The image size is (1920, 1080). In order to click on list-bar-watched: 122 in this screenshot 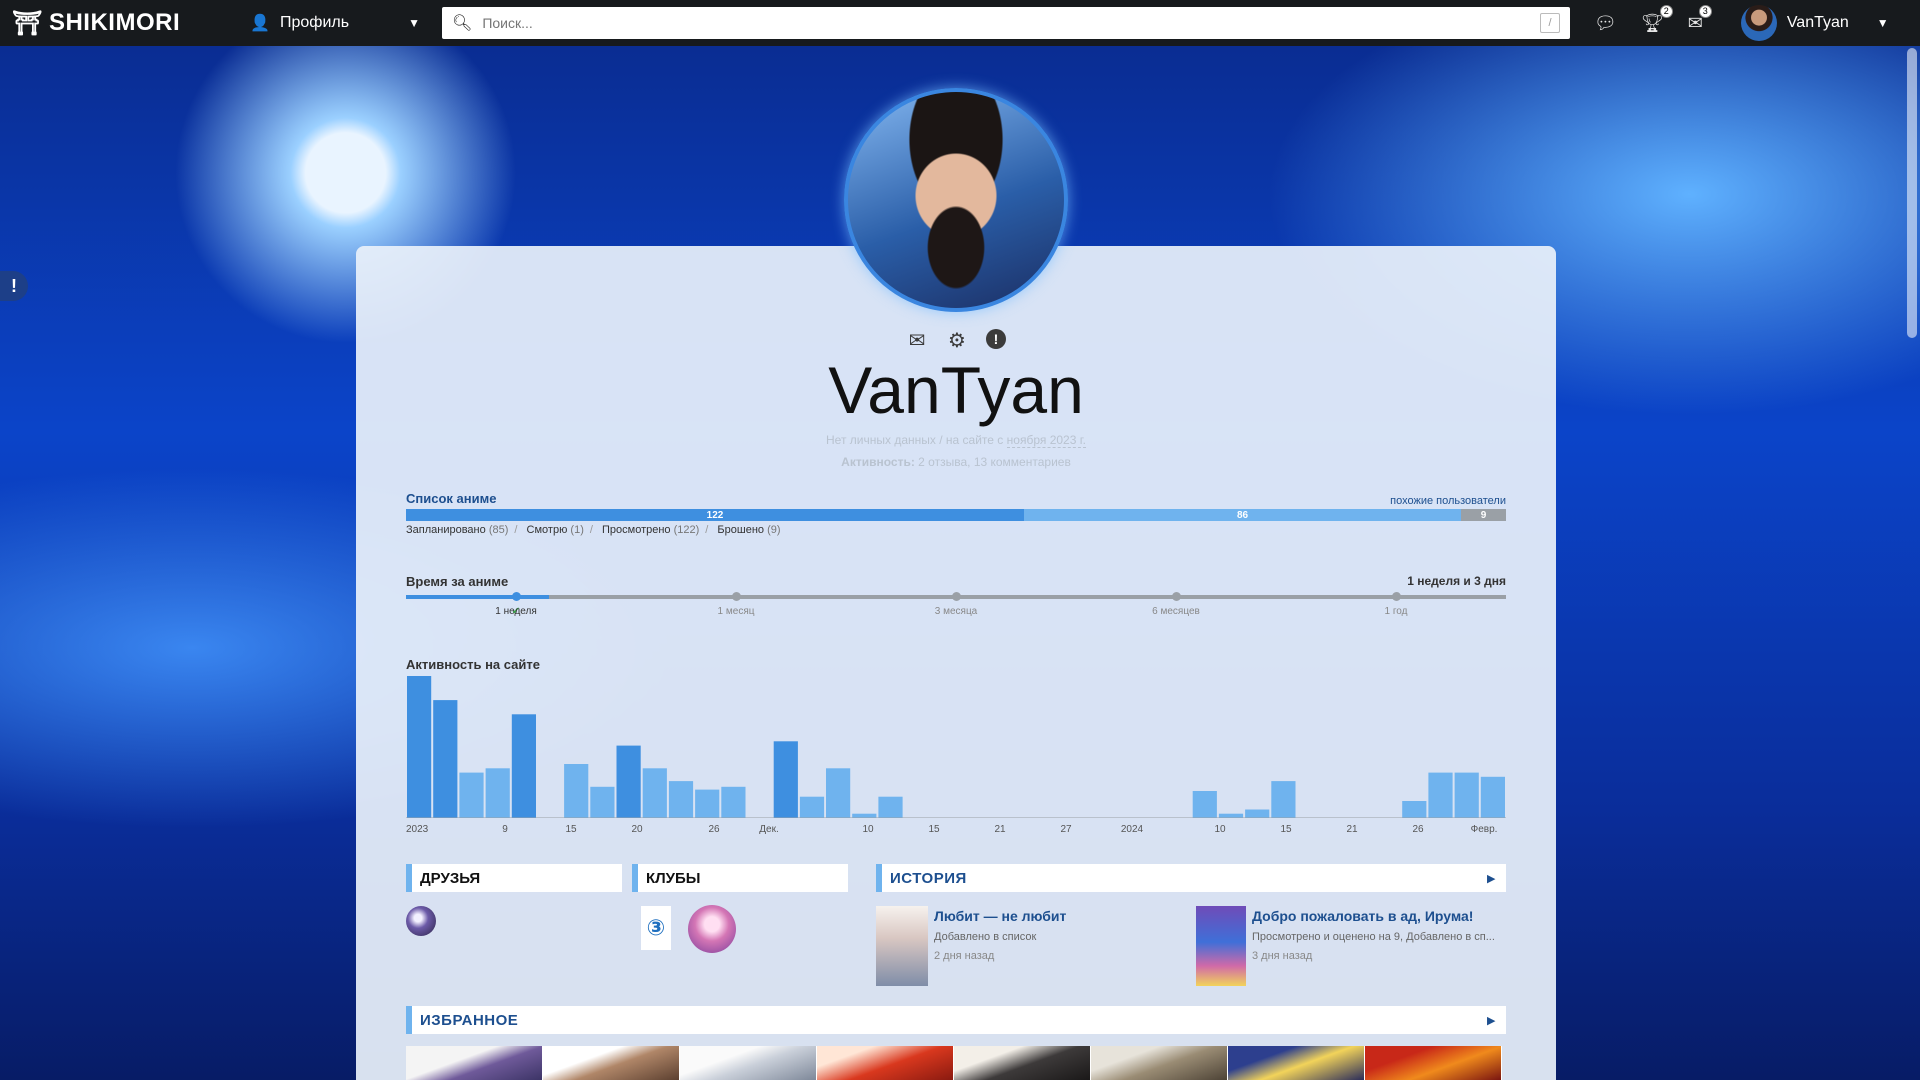, I will do `click(715, 515)`.